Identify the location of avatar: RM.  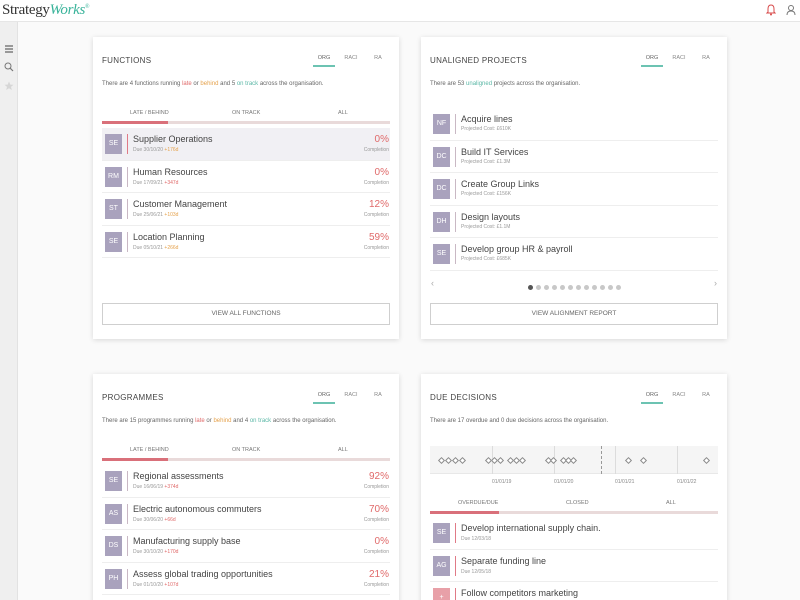
(113, 176).